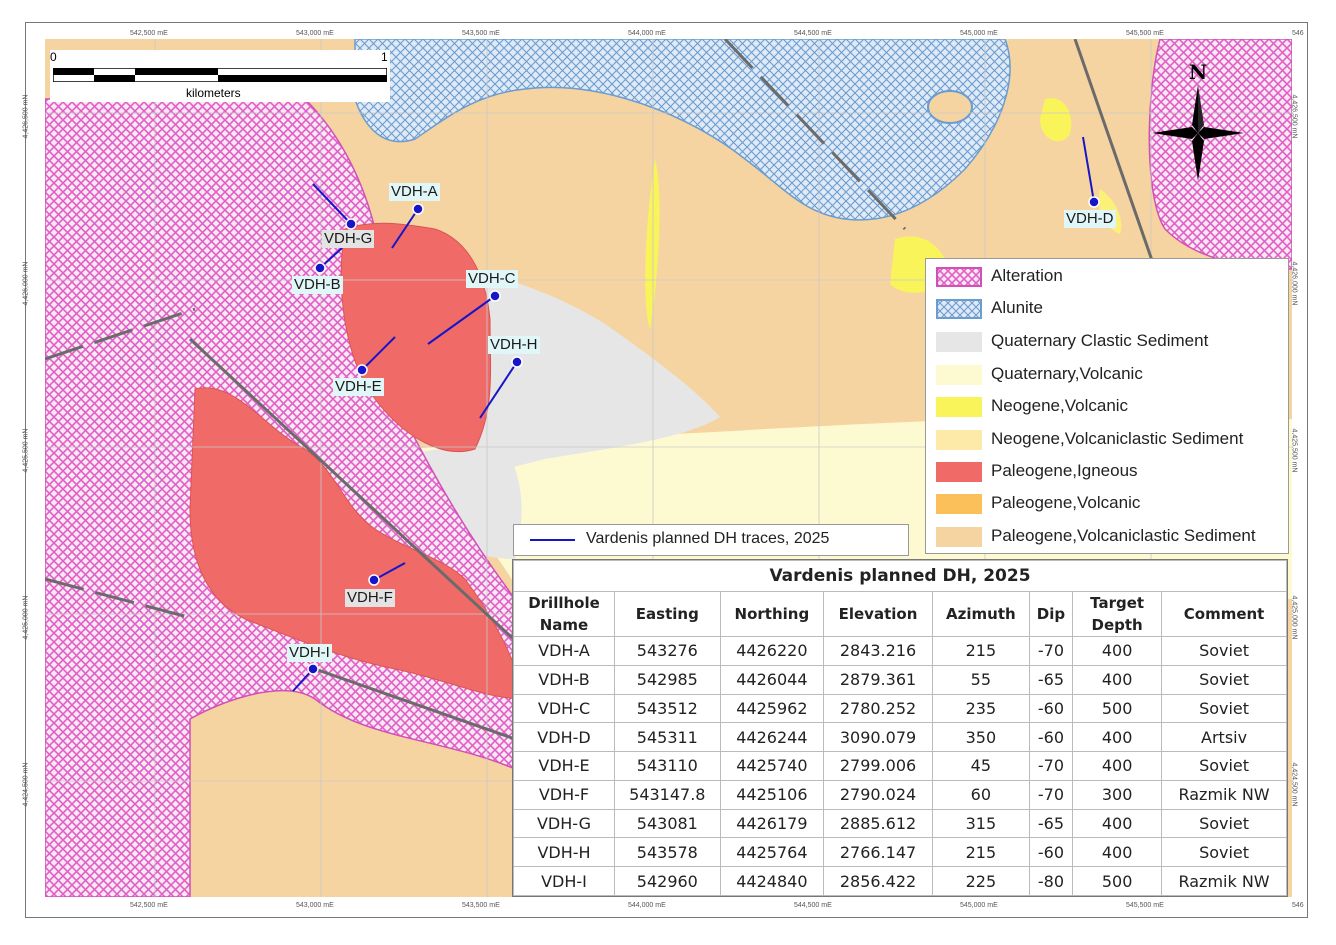  What do you see at coordinates (213, 93) in the screenshot?
I see `scale-bar-unit: kilometers` at bounding box center [213, 93].